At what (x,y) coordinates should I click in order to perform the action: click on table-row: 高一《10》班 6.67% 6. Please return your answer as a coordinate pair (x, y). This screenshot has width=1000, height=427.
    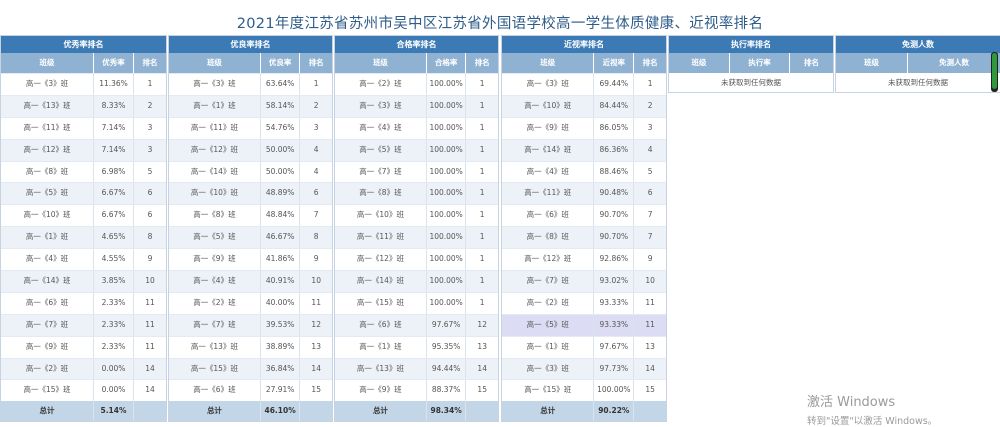
    Looking at the image, I should click on (83, 215).